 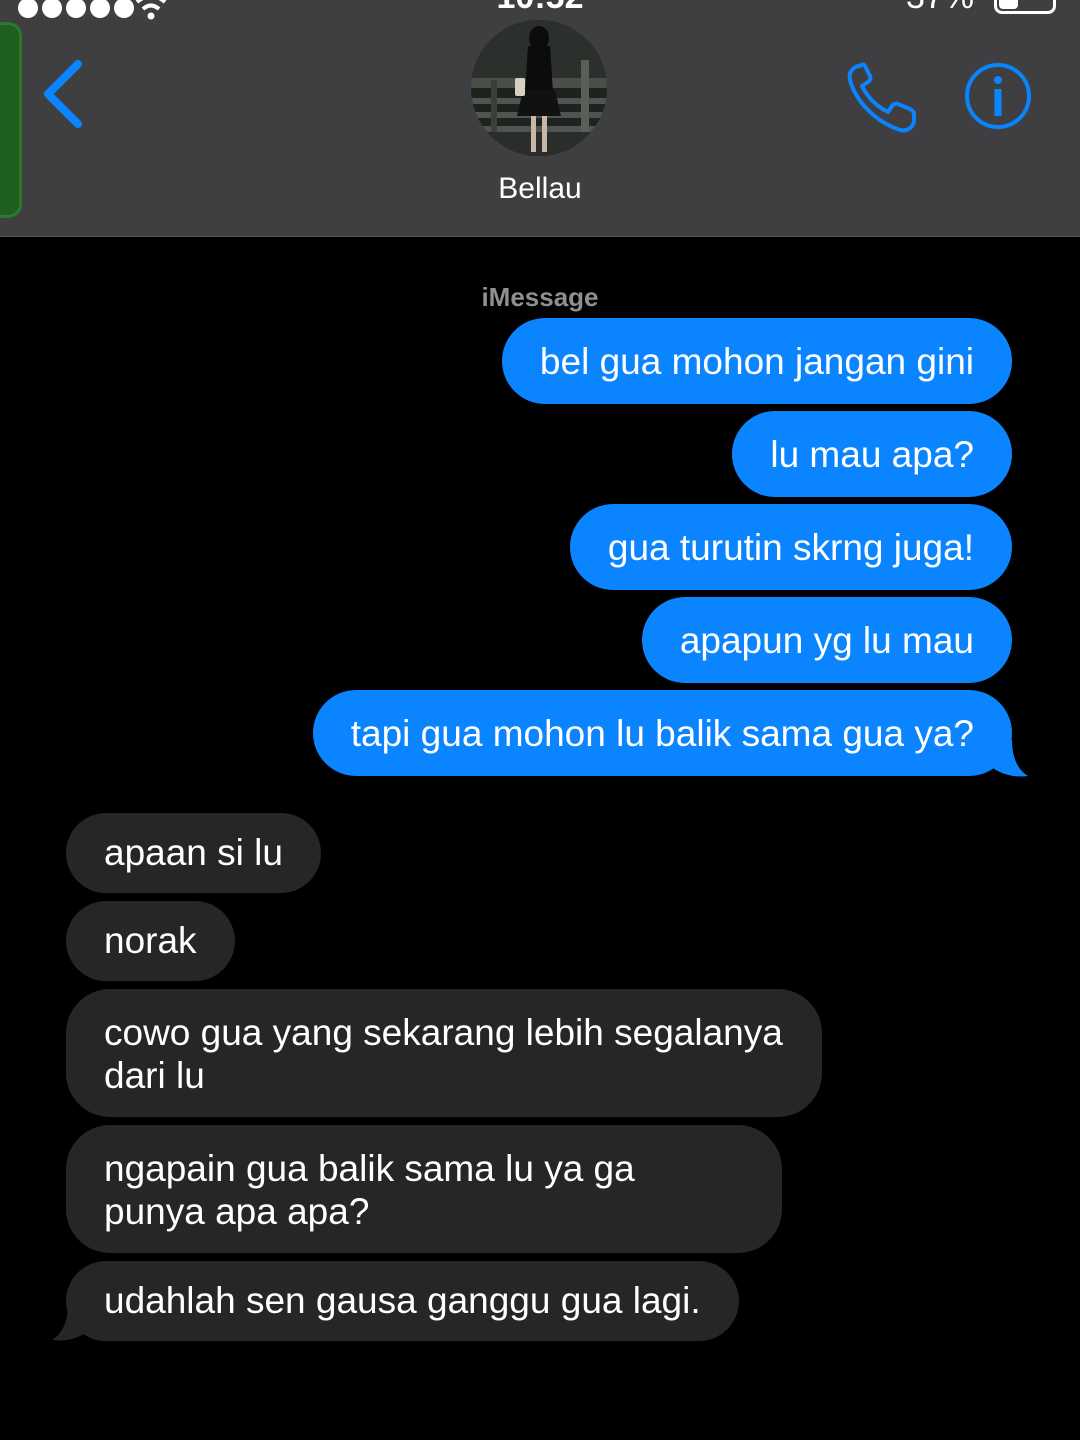 What do you see at coordinates (1009, 4) in the screenshot?
I see `battery-level` at bounding box center [1009, 4].